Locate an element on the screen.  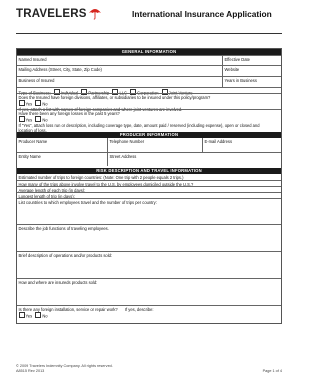
website-label: Website is located at coordinates (232, 69).